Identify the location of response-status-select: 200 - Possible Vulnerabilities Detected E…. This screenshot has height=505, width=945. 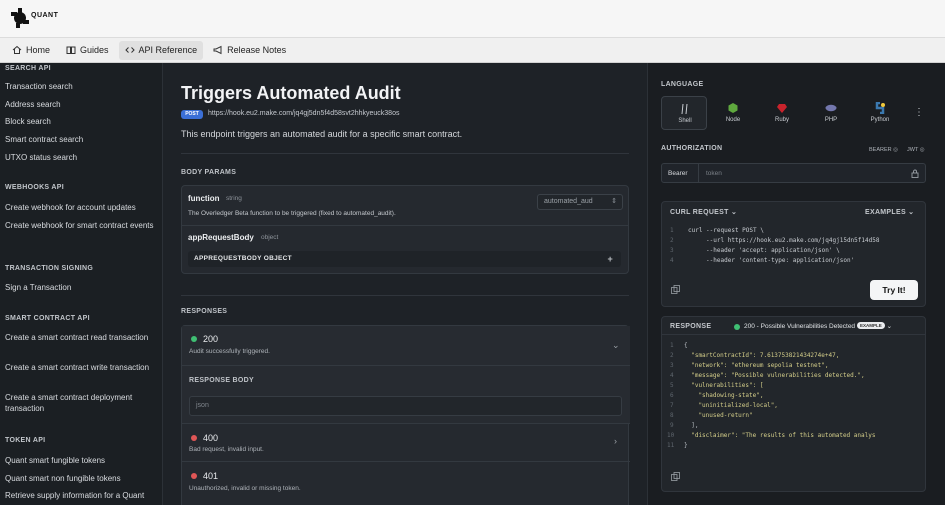
(818, 326).